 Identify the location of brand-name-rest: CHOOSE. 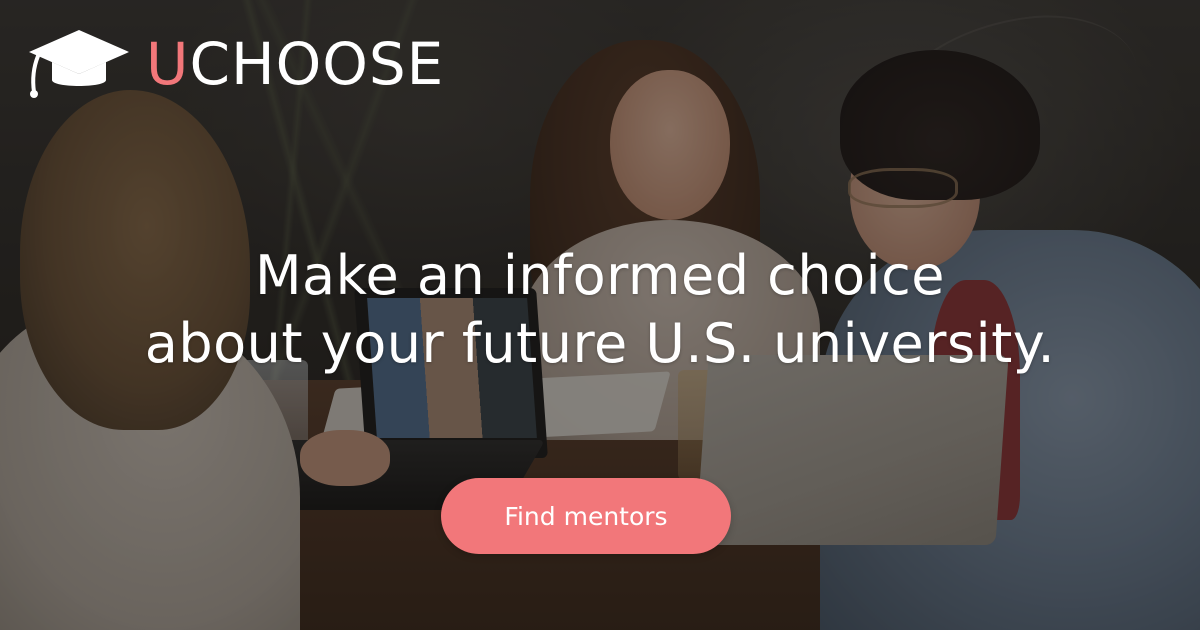
(317, 64).